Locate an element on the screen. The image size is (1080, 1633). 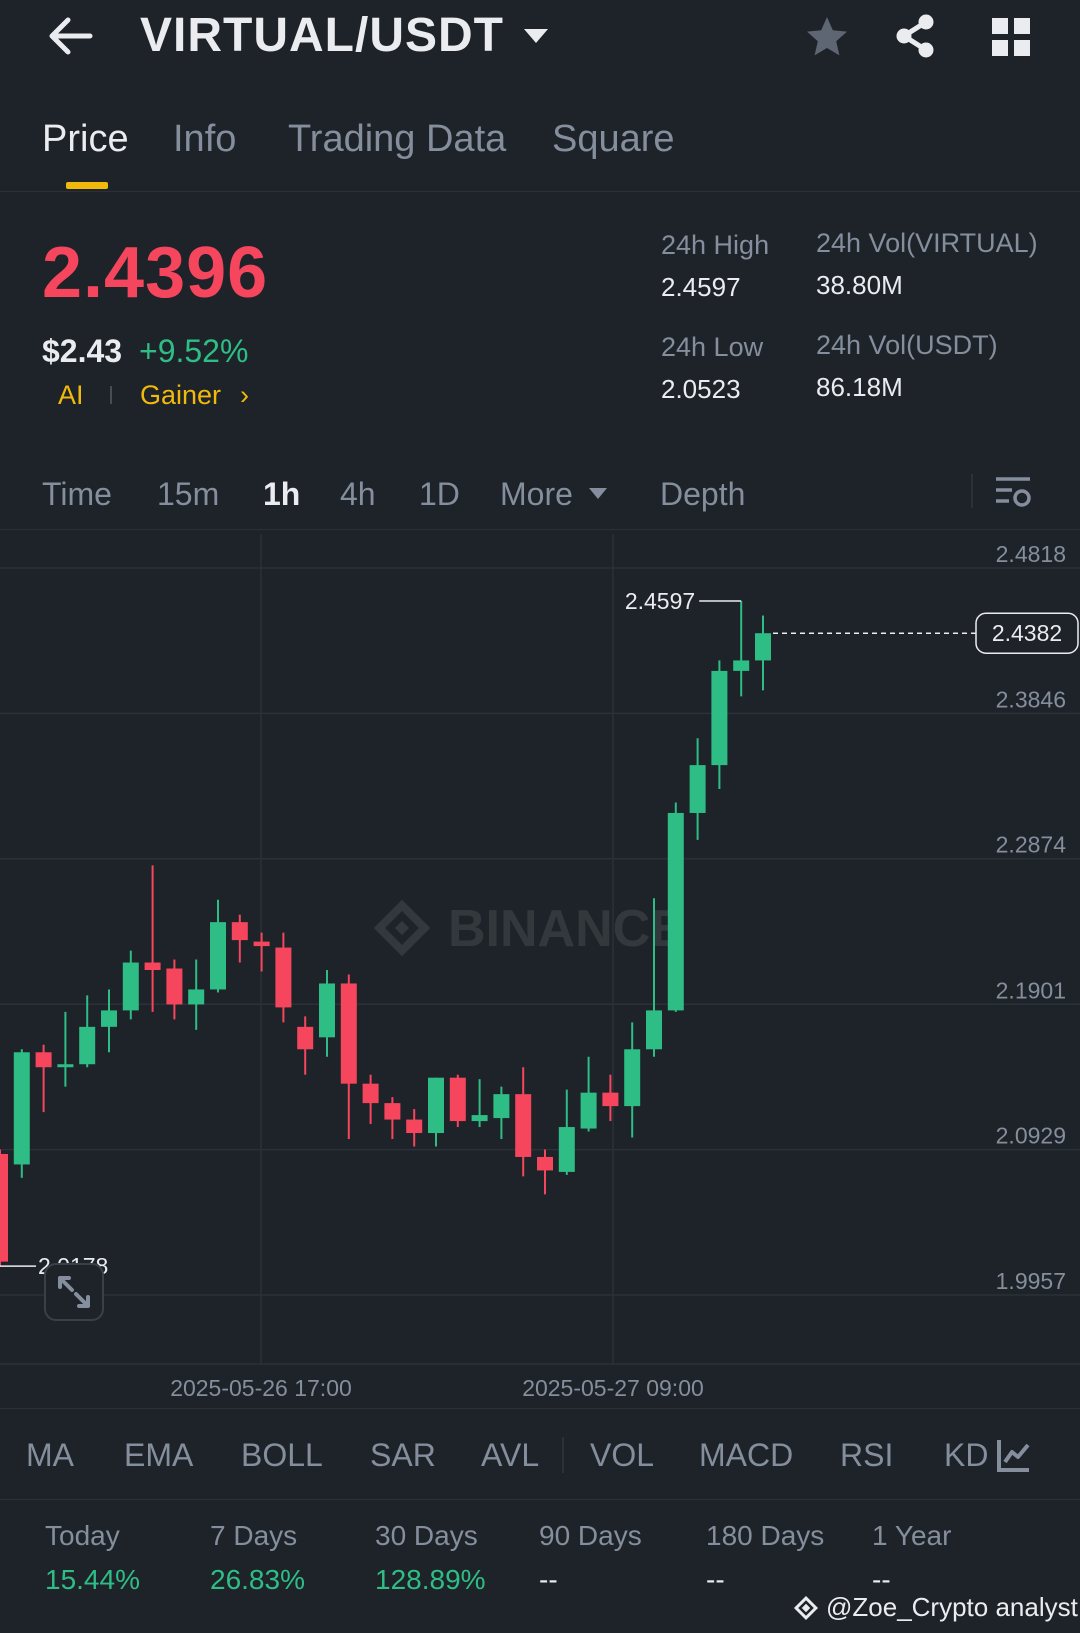
indicator-boll: BOLL is located at coordinates (282, 1455).